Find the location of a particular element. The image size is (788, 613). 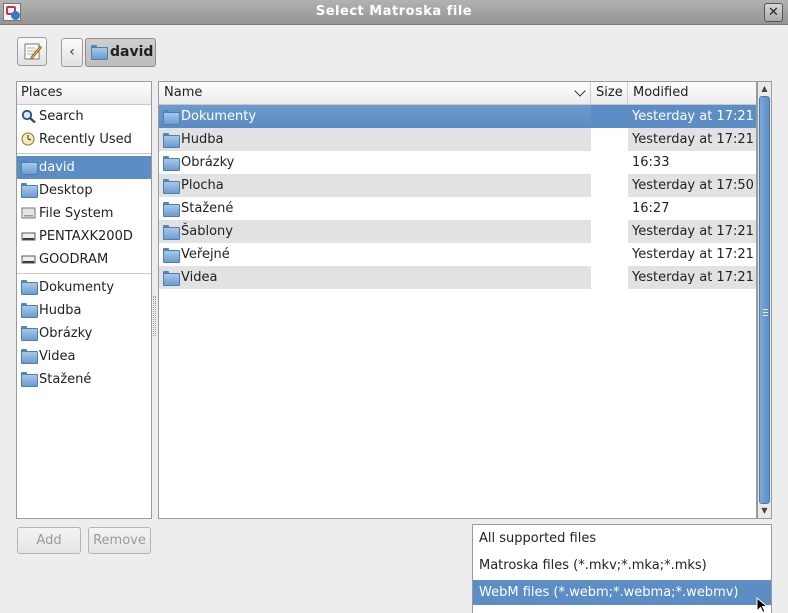

file-modified-cell: 16:27 is located at coordinates (651, 208).